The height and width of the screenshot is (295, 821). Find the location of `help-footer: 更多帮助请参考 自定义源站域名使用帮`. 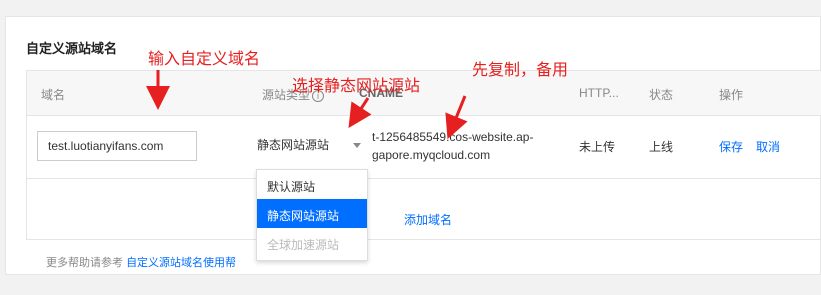

help-footer: 更多帮助请参考 自定义源站域名使用帮 is located at coordinates (141, 262).